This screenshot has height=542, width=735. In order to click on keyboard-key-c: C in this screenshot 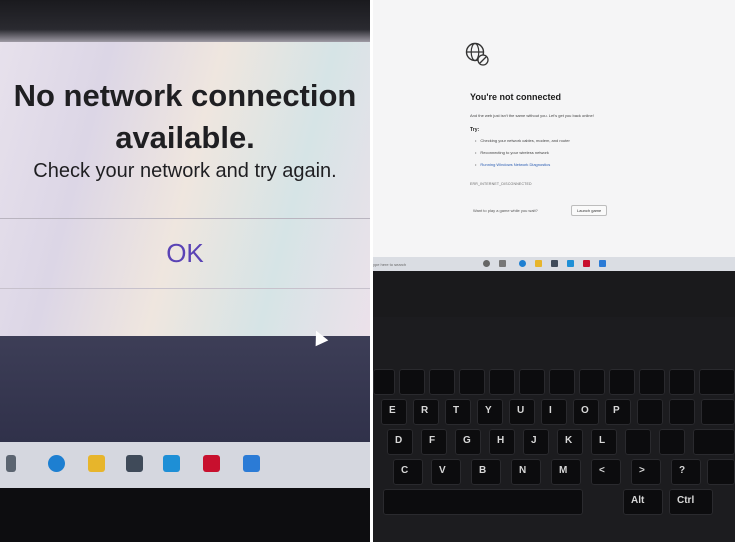, I will do `click(408, 472)`.